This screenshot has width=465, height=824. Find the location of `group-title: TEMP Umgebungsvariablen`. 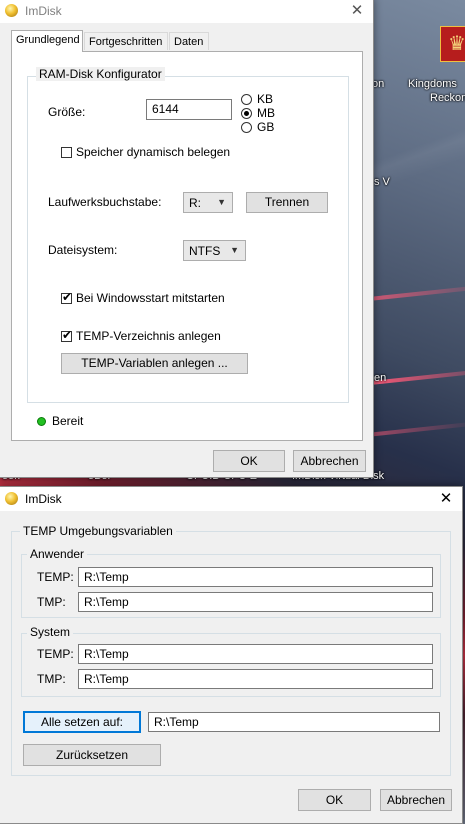

group-title: TEMP Umgebungsvariablen is located at coordinates (98, 531).